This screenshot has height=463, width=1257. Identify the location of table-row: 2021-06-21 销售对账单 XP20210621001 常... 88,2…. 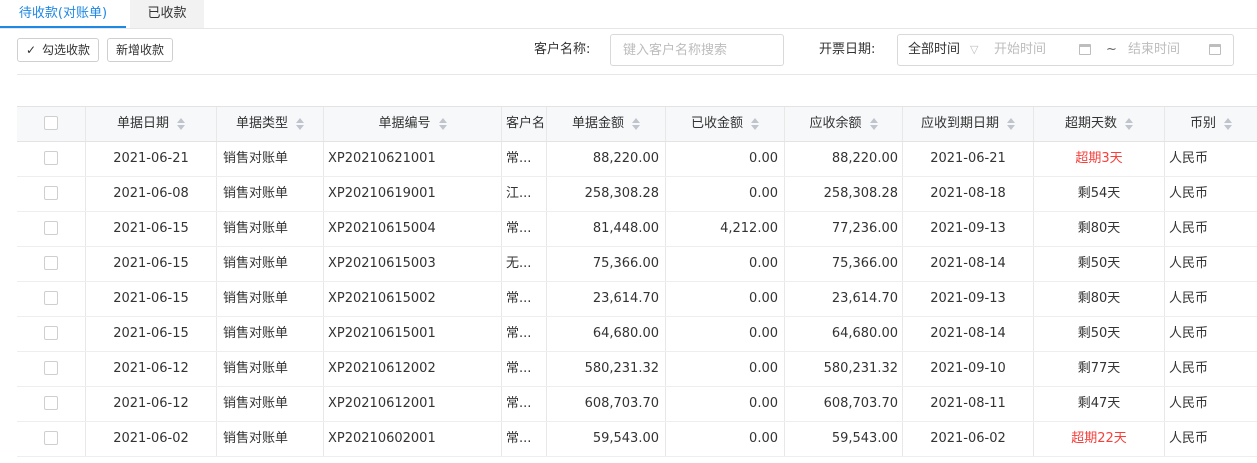
(637, 159).